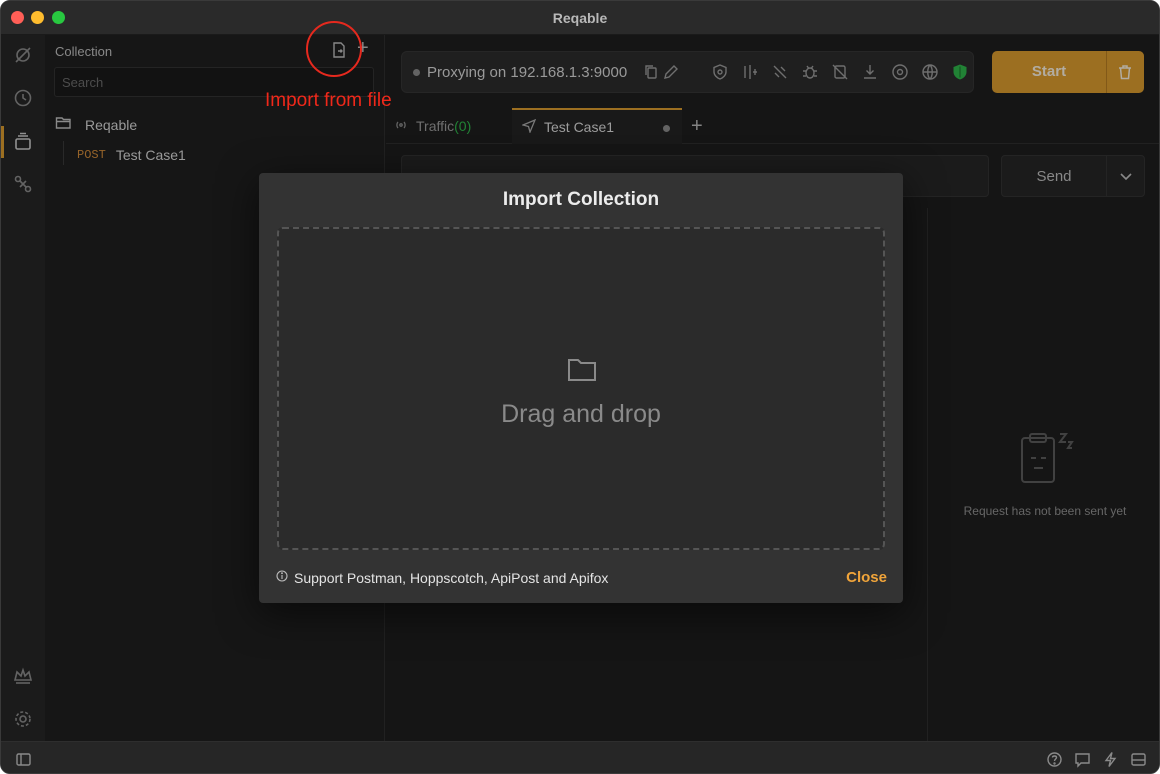  Describe the element at coordinates (334, 49) in the screenshot. I see `annotation-circle` at that location.